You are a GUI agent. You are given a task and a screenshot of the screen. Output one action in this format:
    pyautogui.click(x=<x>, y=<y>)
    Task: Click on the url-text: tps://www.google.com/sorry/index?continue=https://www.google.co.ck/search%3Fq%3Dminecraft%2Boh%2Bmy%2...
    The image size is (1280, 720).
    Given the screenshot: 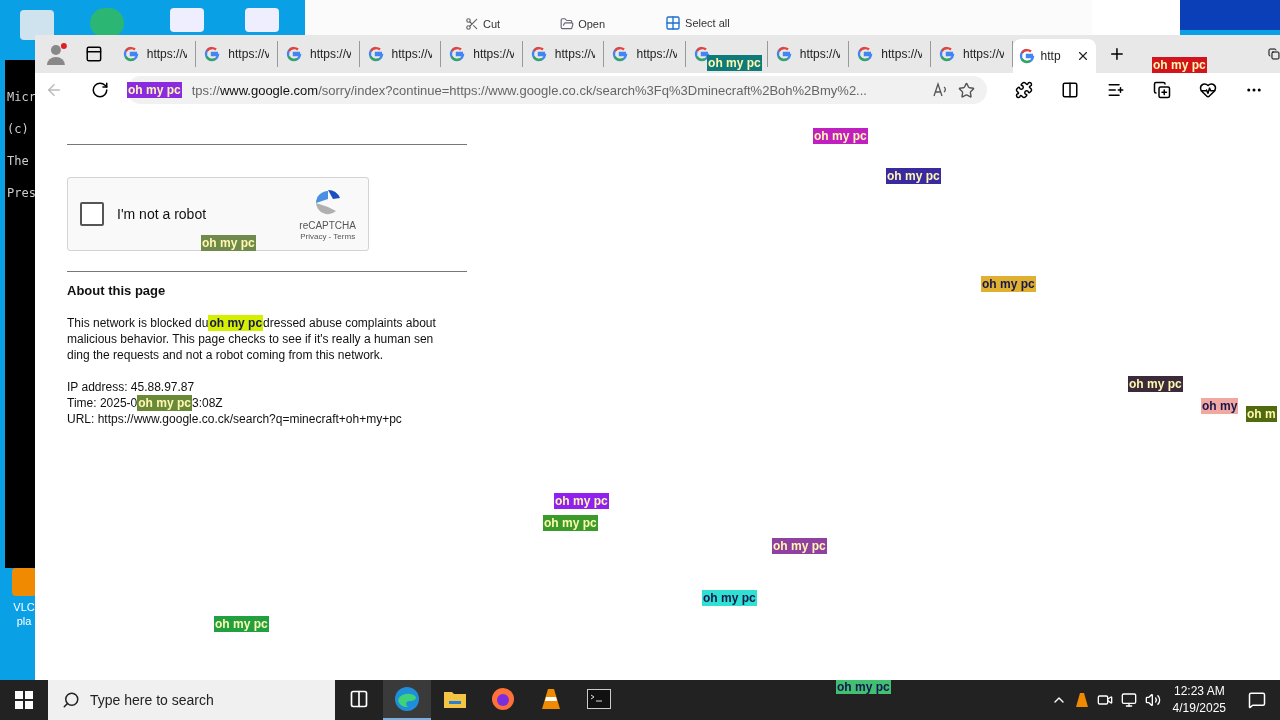 What is the action you would take?
    pyautogui.click(x=529, y=90)
    